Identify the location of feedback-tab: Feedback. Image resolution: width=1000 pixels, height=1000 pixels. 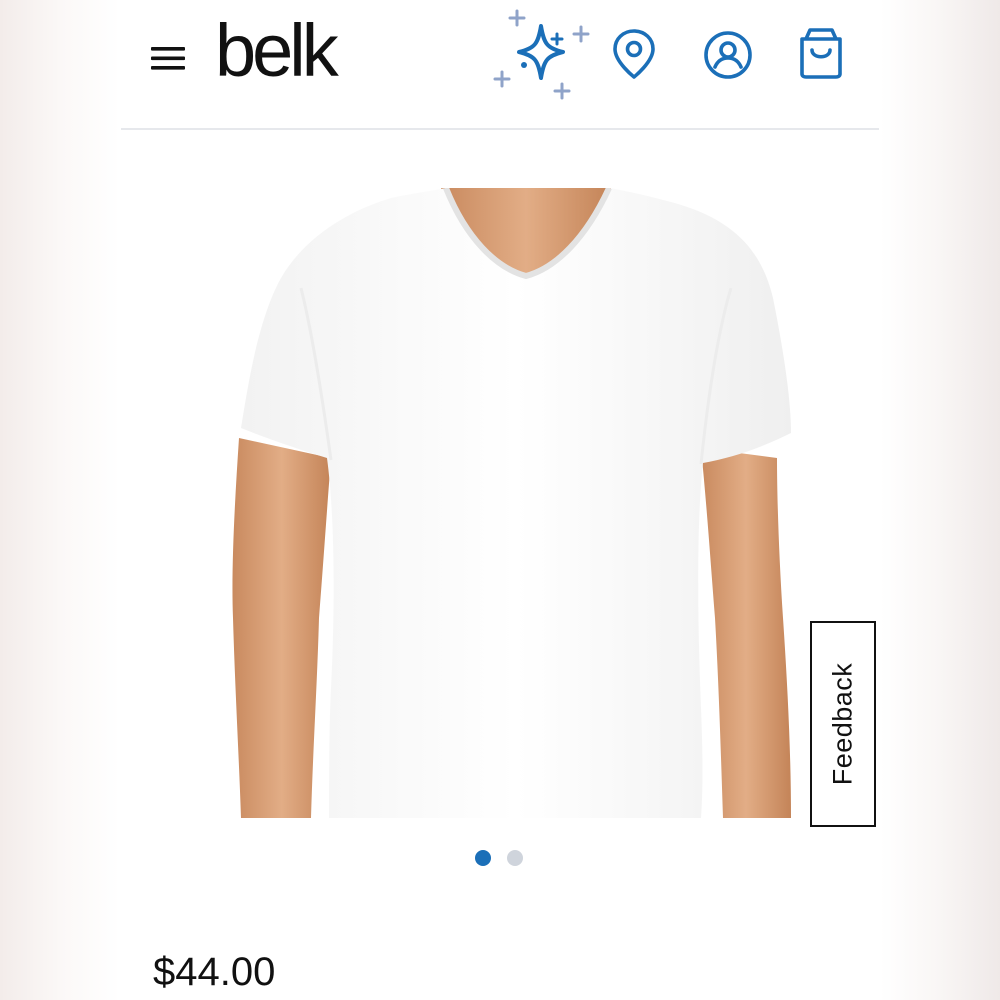
(843, 724).